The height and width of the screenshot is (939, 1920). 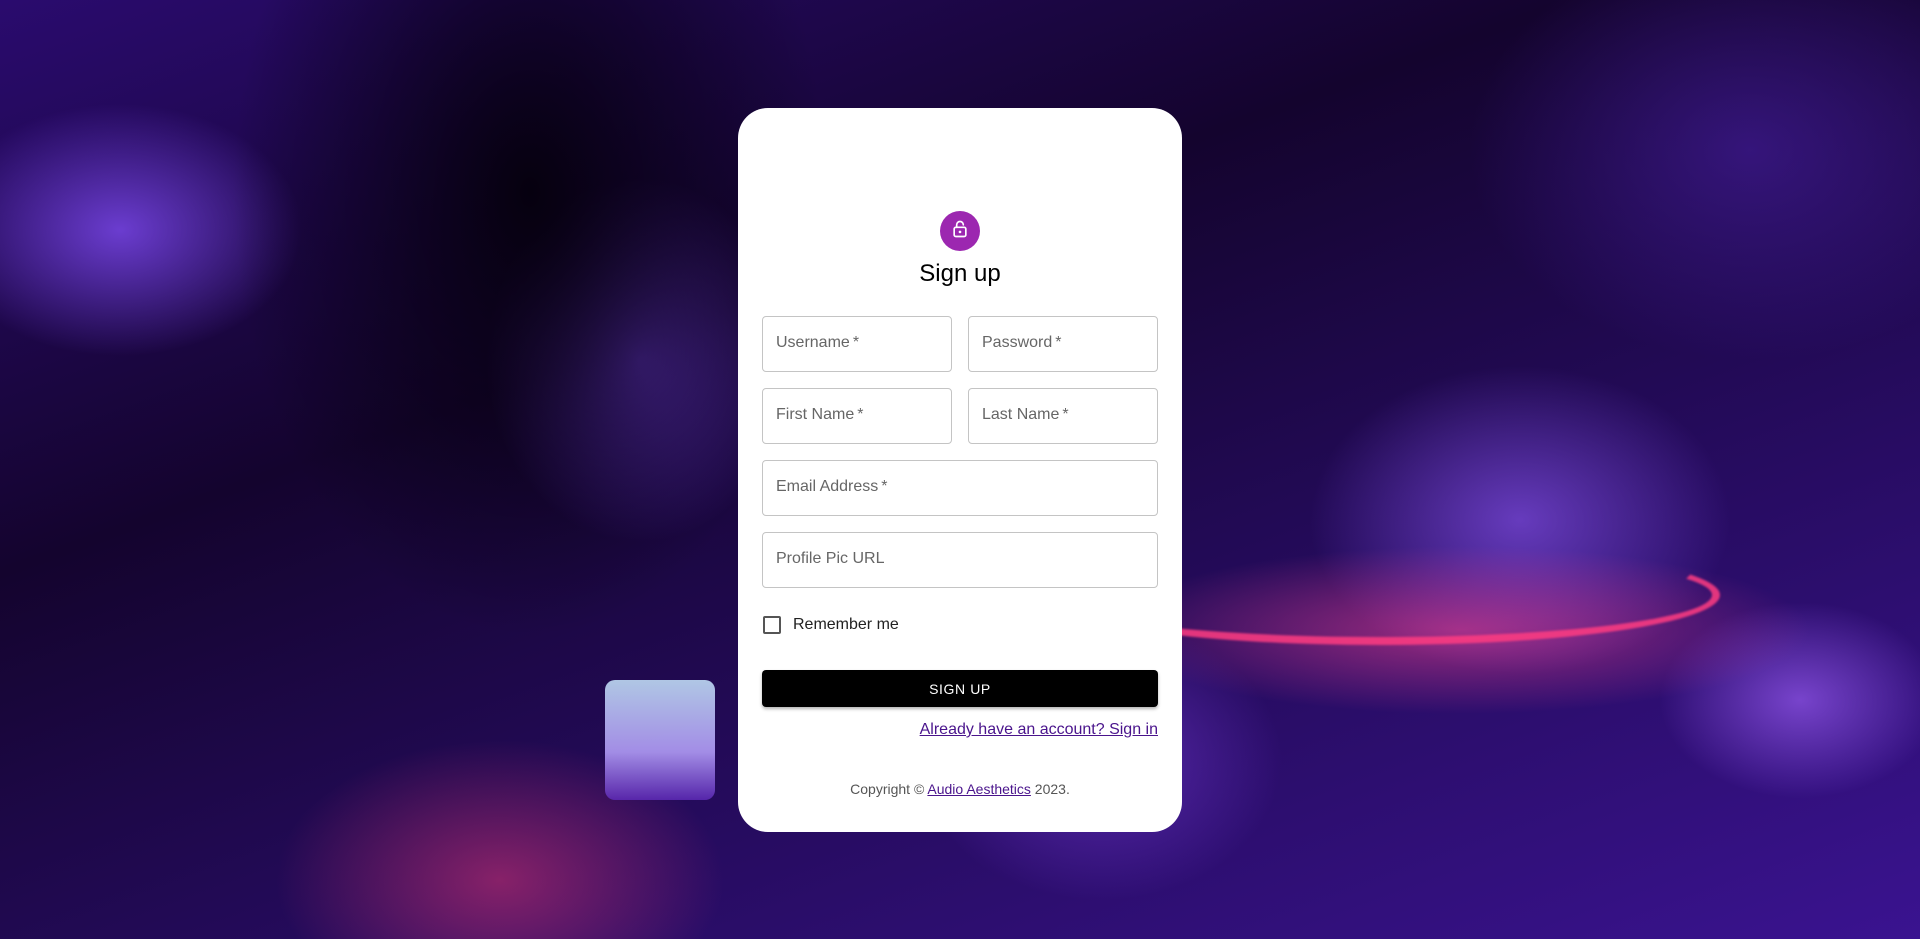 I want to click on profile-pic-url-field: Profile Pic URL, so click(x=960, y=560).